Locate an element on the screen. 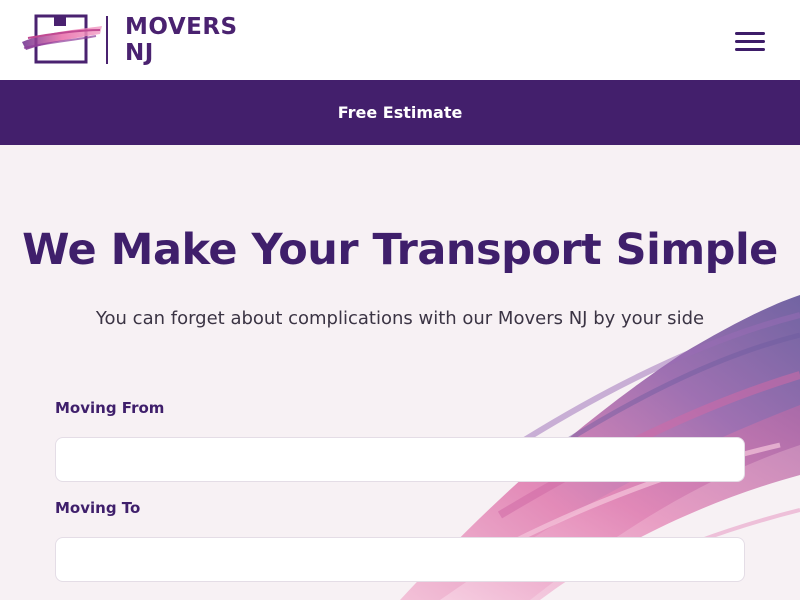  free-estimate-link: Free Estimate is located at coordinates (400, 112).